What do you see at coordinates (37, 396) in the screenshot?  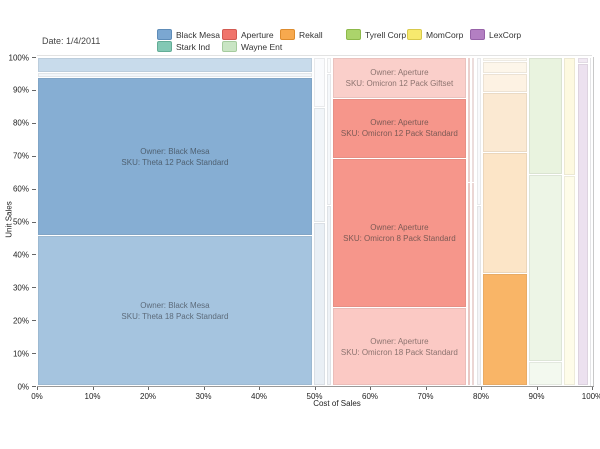 I see `x-tick-label: 0%` at bounding box center [37, 396].